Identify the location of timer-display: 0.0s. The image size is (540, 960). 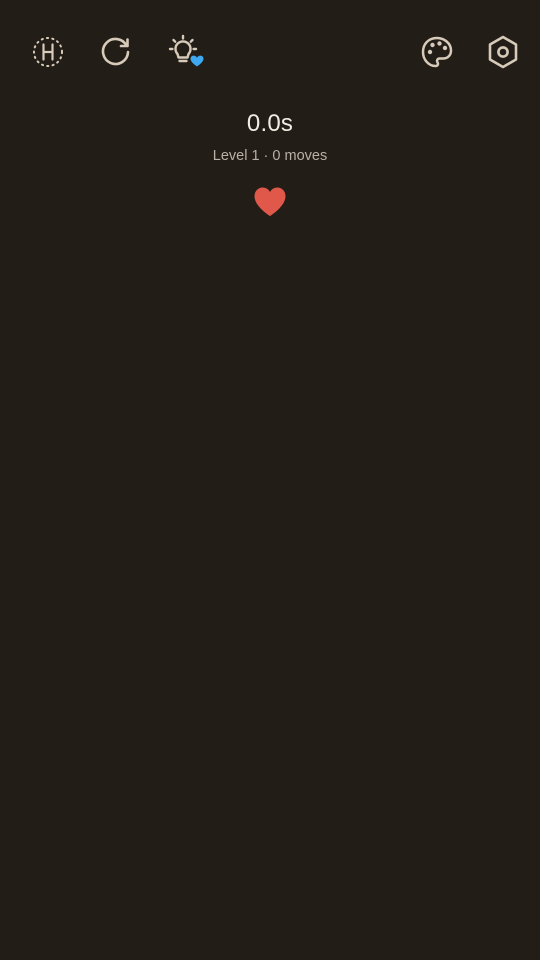
(270, 123).